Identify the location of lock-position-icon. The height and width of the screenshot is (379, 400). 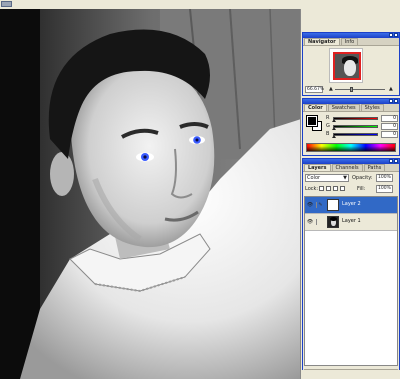
(335, 188).